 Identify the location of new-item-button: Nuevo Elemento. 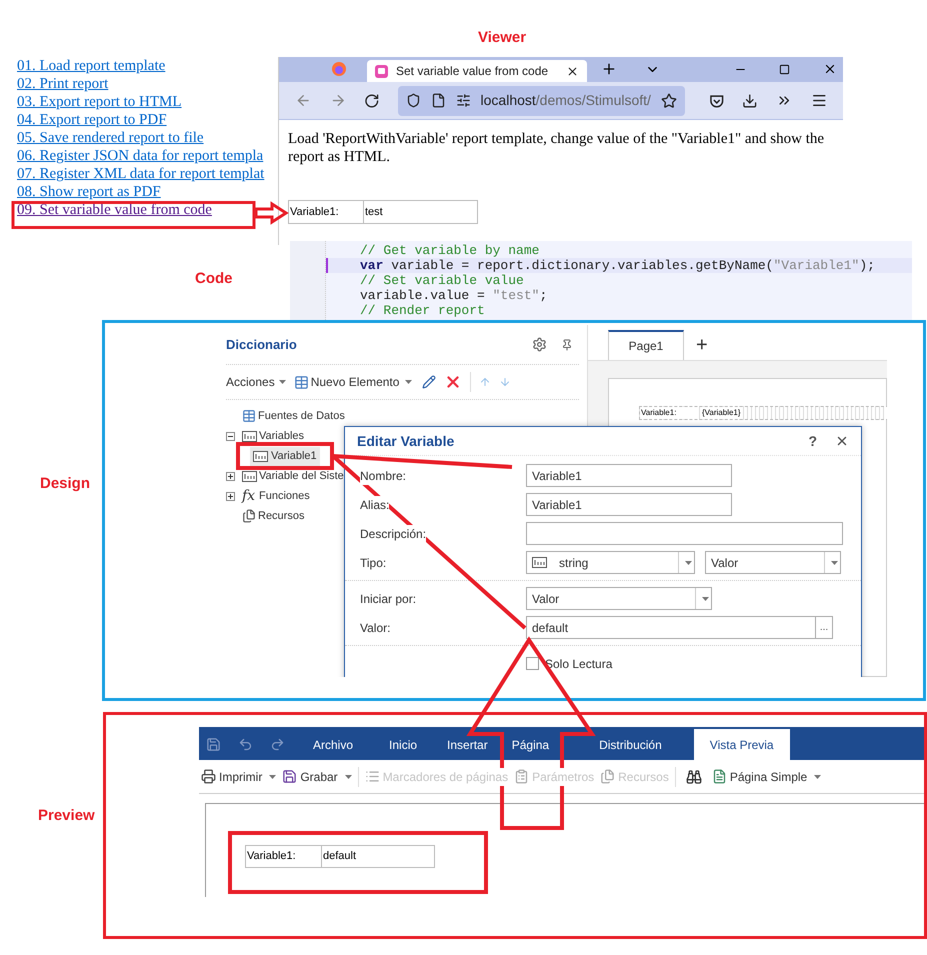
(353, 382).